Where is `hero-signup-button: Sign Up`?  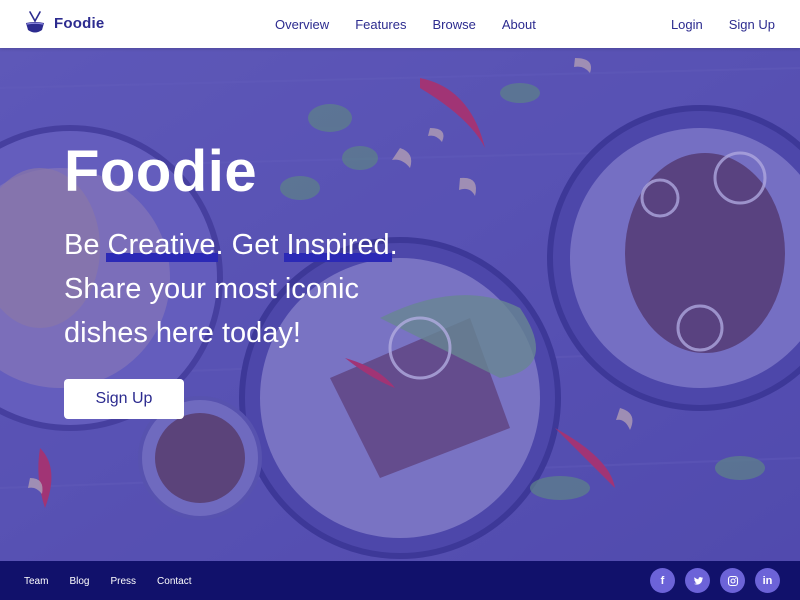
hero-signup-button: Sign Up is located at coordinates (124, 399).